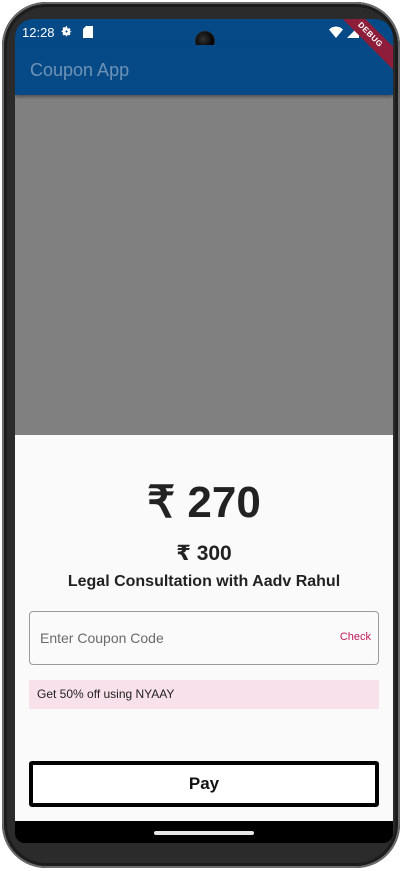 This screenshot has height=871, width=402. I want to click on home-indicator, so click(204, 833).